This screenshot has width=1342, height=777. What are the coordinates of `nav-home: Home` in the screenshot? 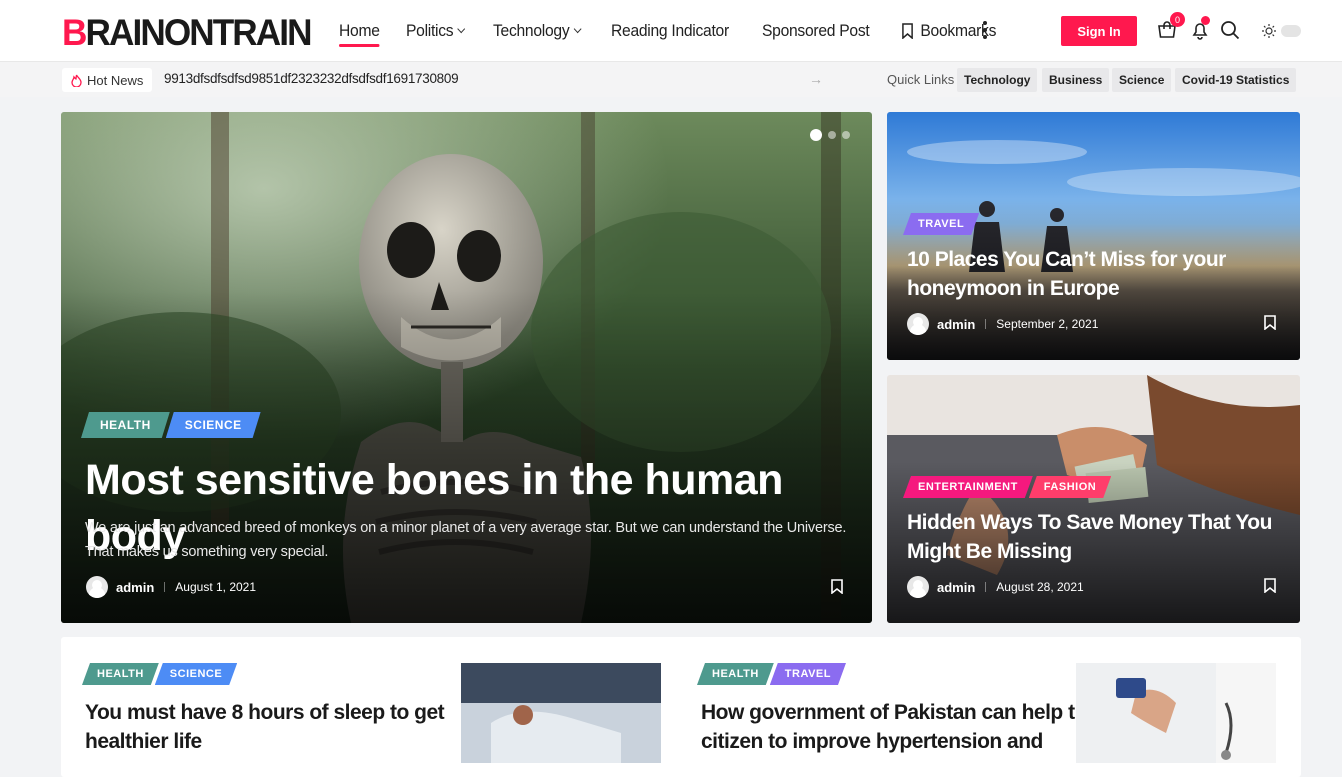 It's located at (359, 34).